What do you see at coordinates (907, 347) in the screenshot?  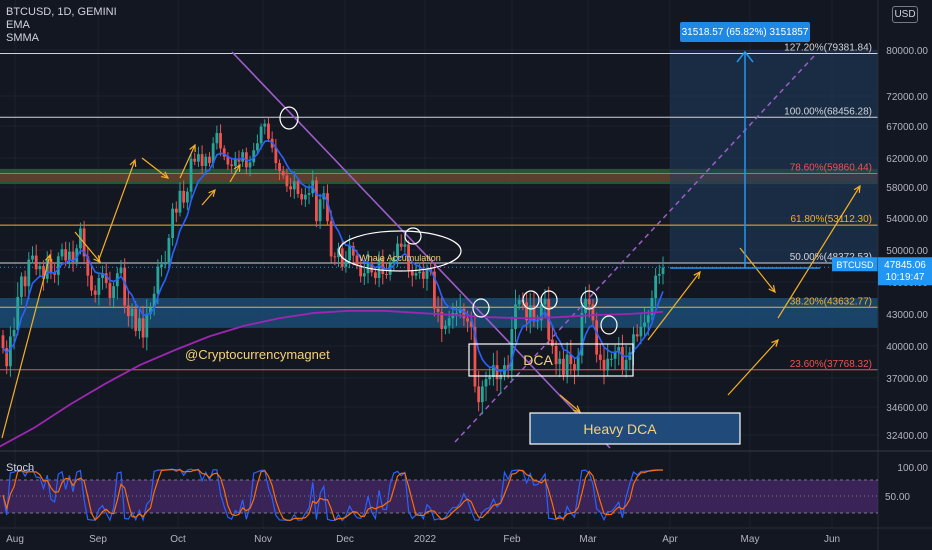 I see `price-tick-label: 40000.00` at bounding box center [907, 347].